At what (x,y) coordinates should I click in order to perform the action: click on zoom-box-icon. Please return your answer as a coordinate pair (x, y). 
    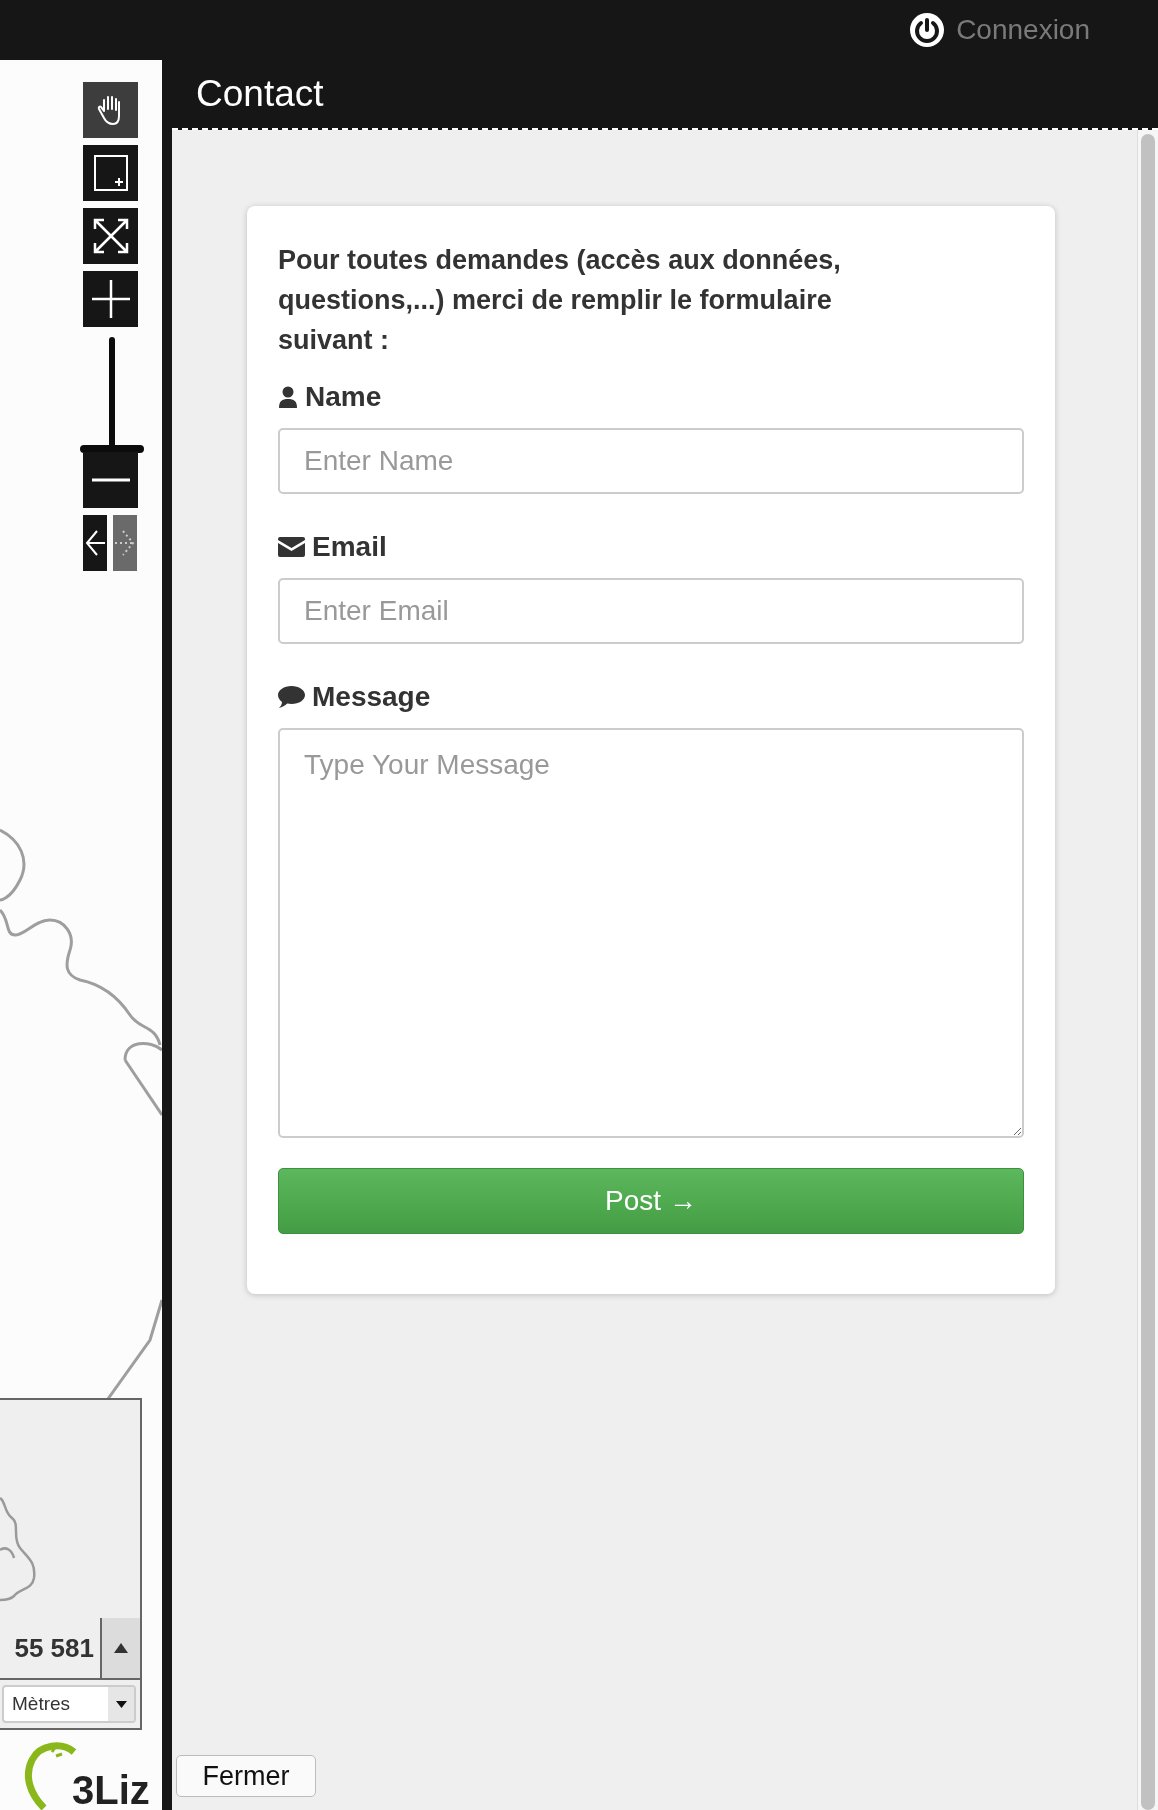
    Looking at the image, I should click on (110, 173).